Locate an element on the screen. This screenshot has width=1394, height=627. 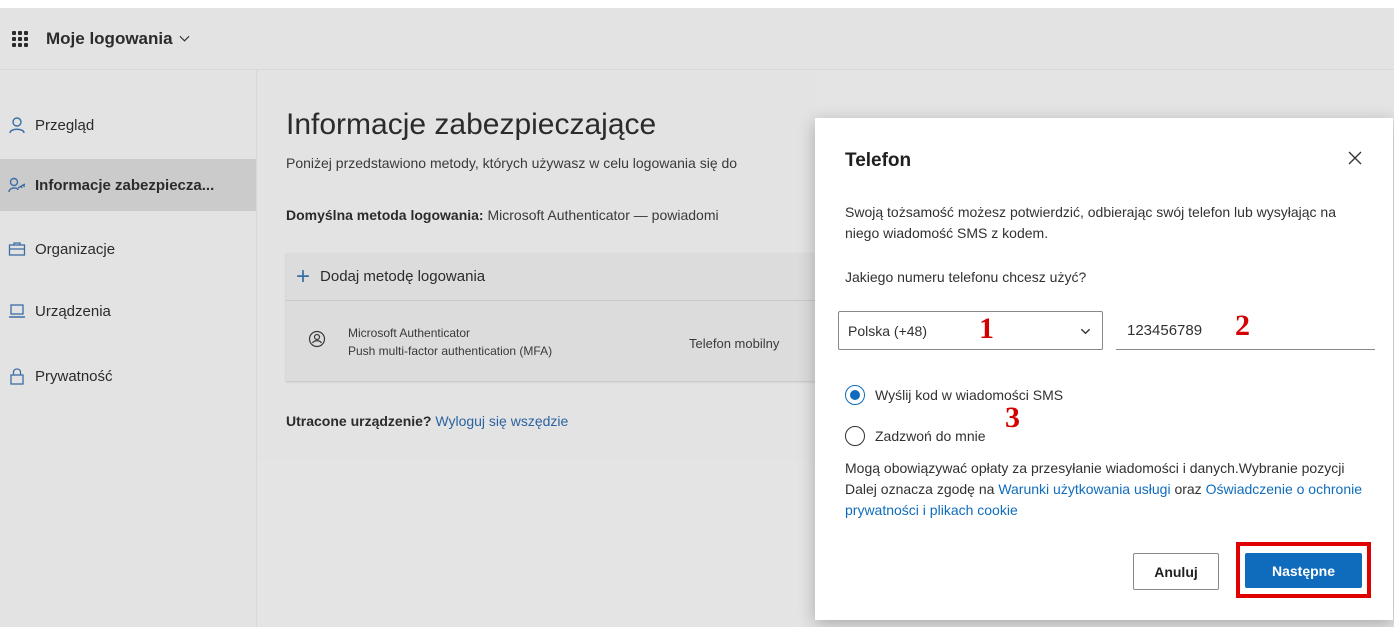
country-select-value: Polska (+48) is located at coordinates (887, 330).